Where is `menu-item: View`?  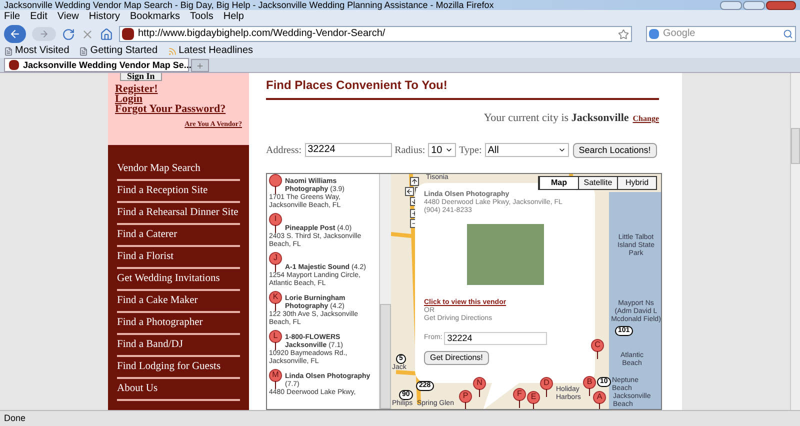 menu-item: View is located at coordinates (68, 17).